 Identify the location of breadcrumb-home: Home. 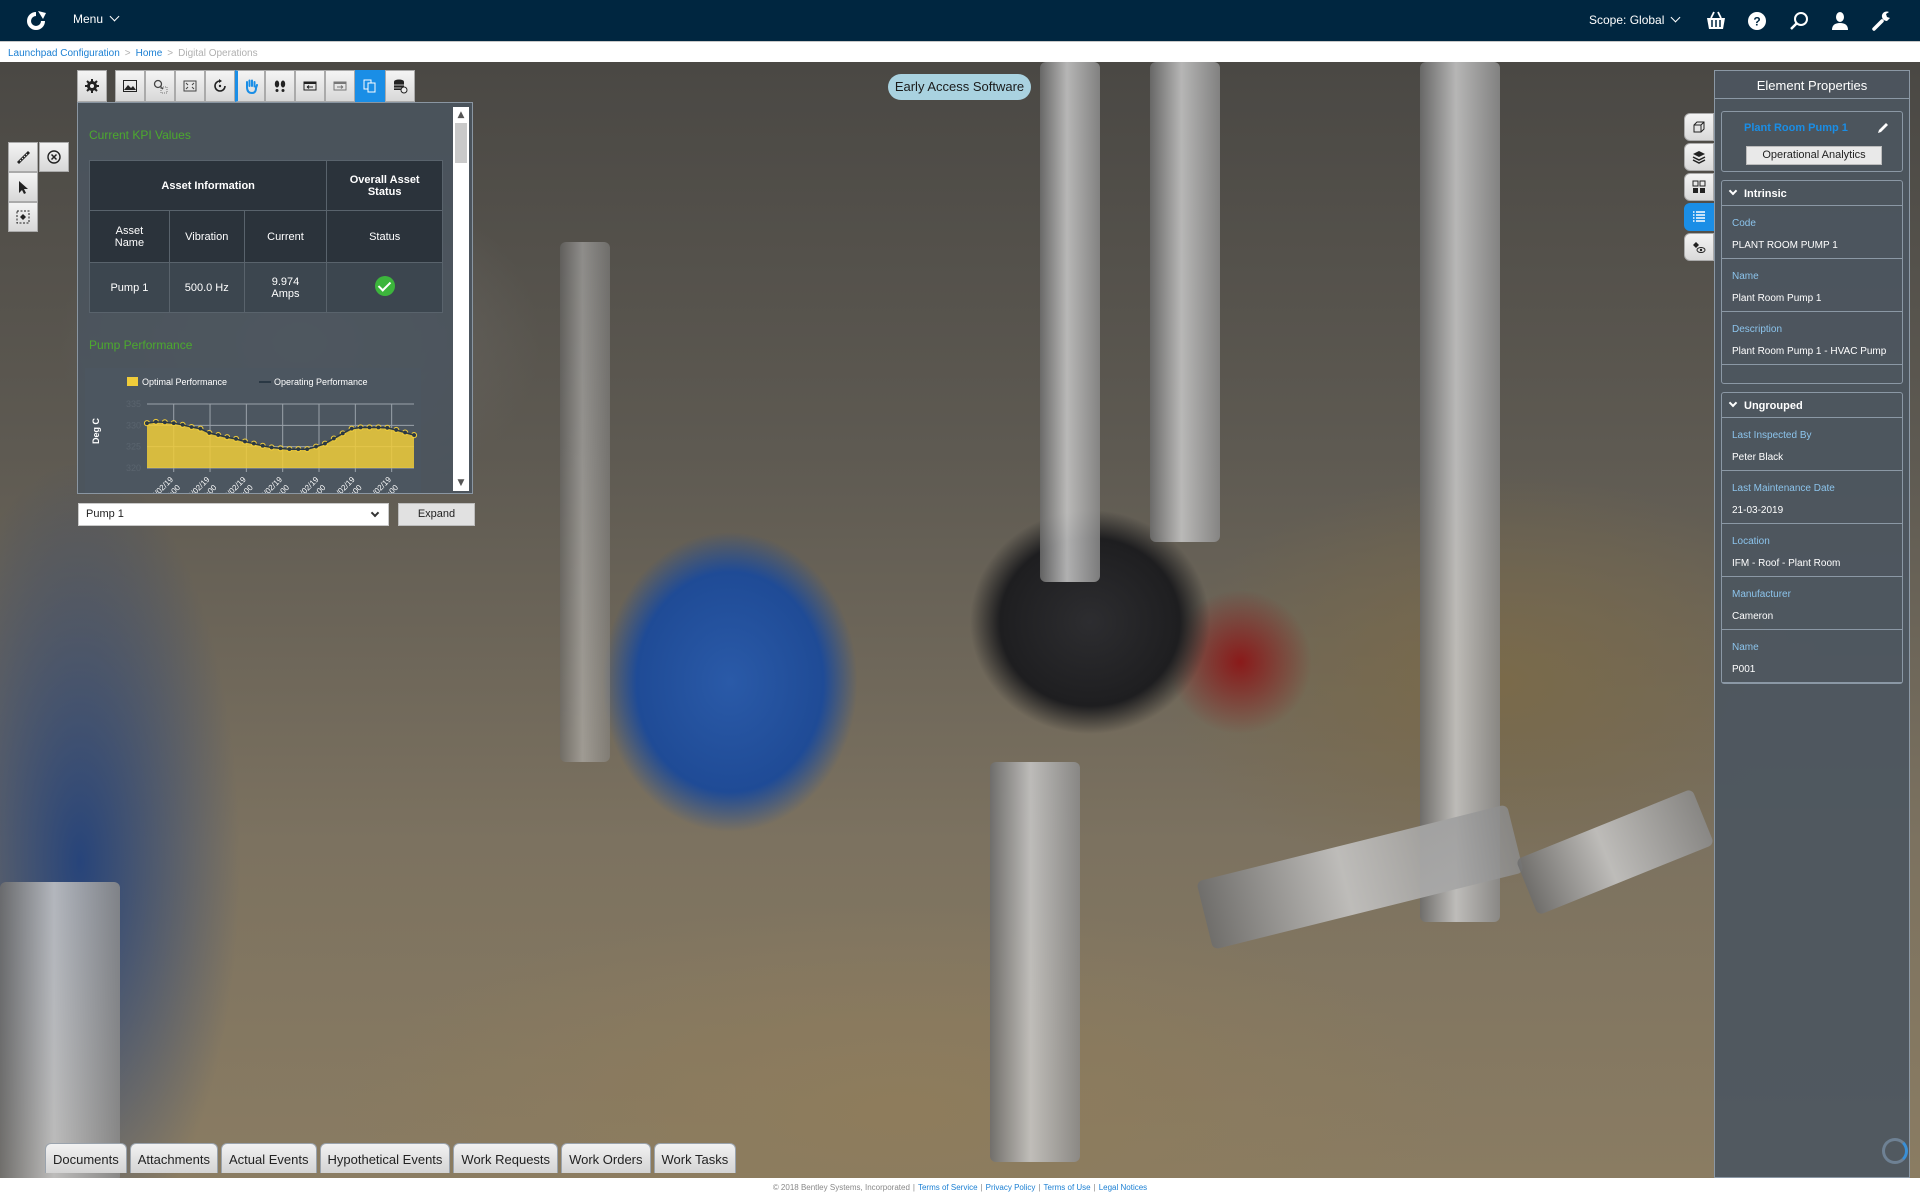
(149, 53).